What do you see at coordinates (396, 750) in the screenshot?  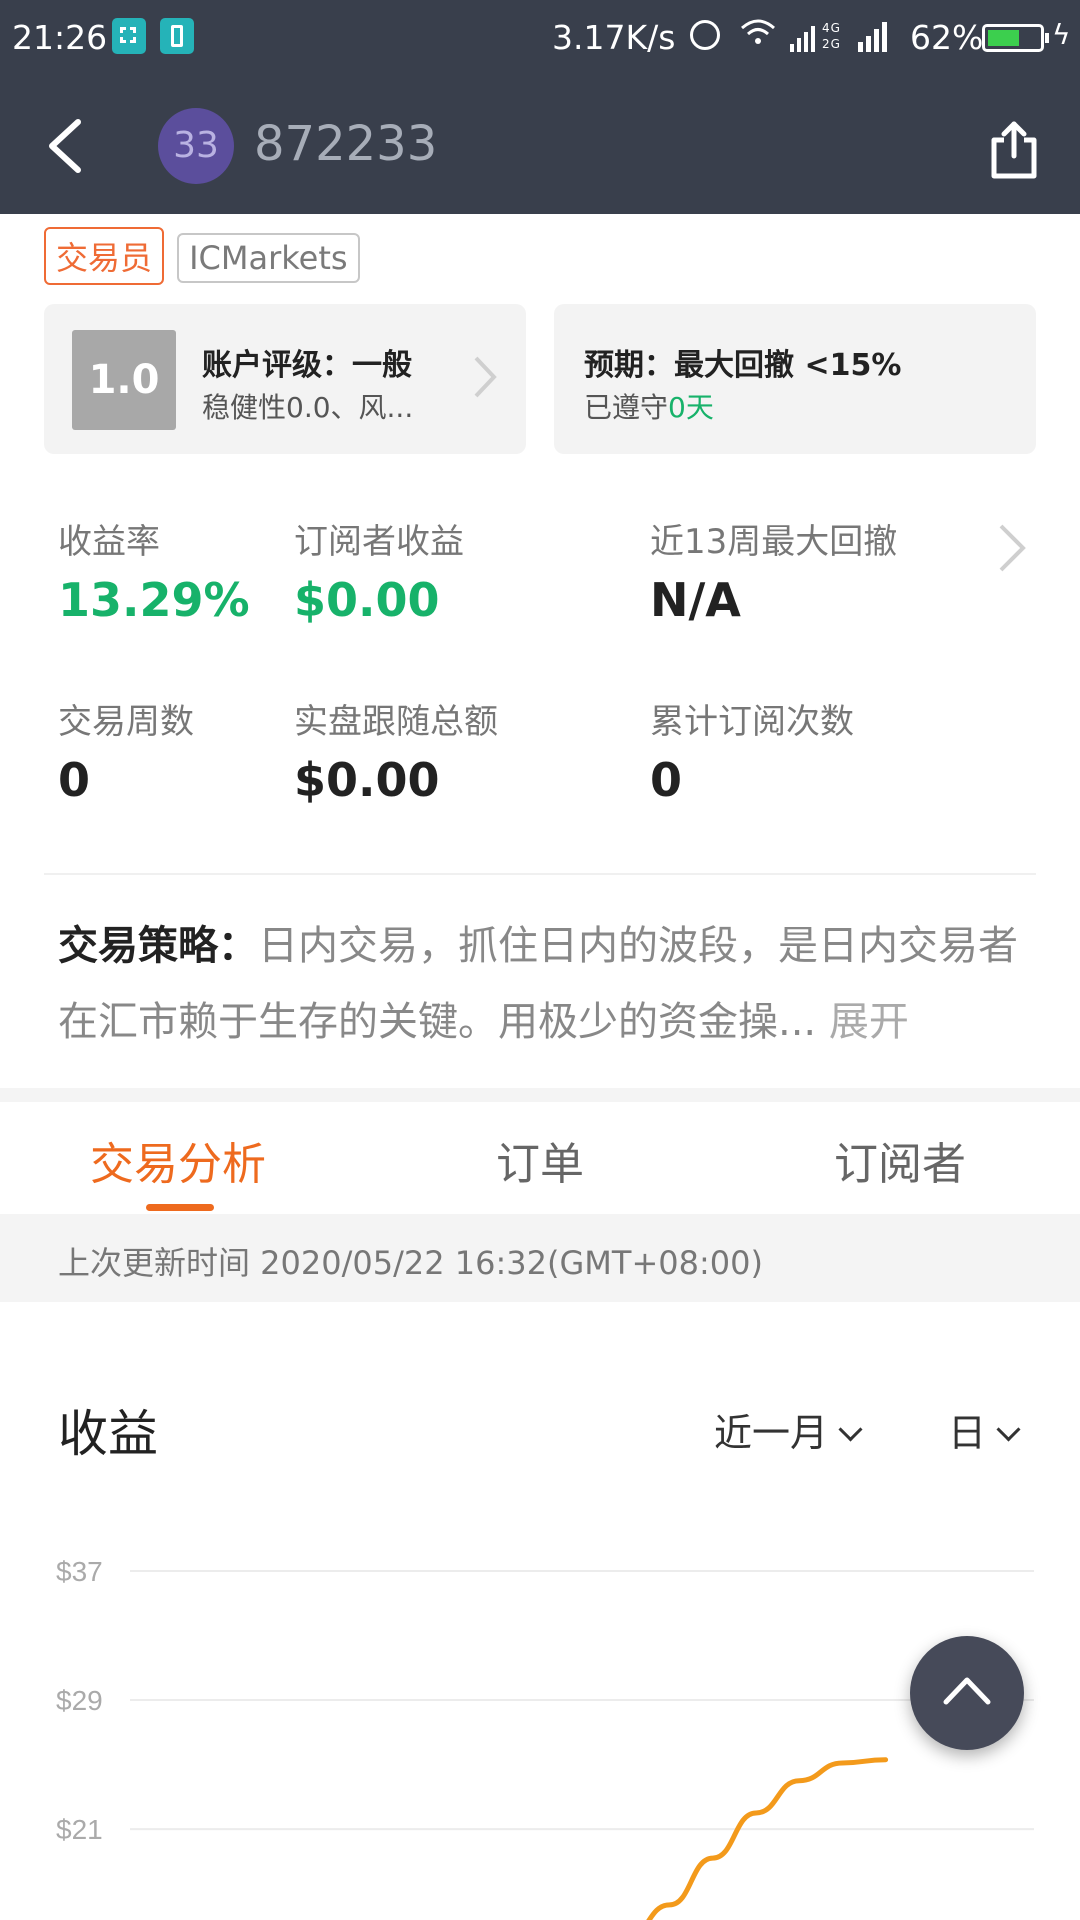 I see `stat-copy-total: 实盘跟随总额 $0.00` at bounding box center [396, 750].